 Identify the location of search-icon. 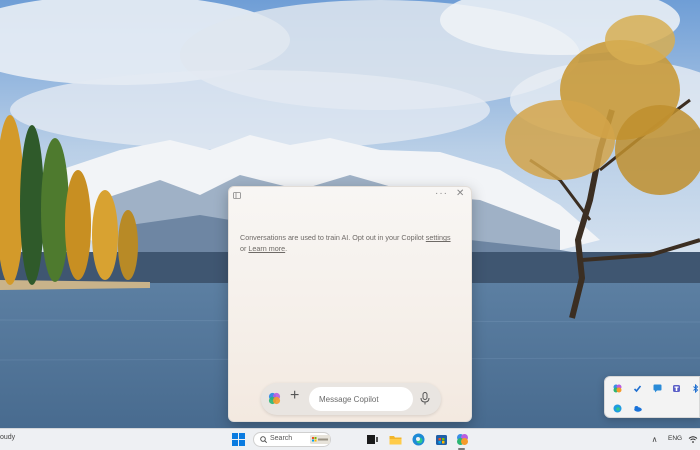
(263, 439).